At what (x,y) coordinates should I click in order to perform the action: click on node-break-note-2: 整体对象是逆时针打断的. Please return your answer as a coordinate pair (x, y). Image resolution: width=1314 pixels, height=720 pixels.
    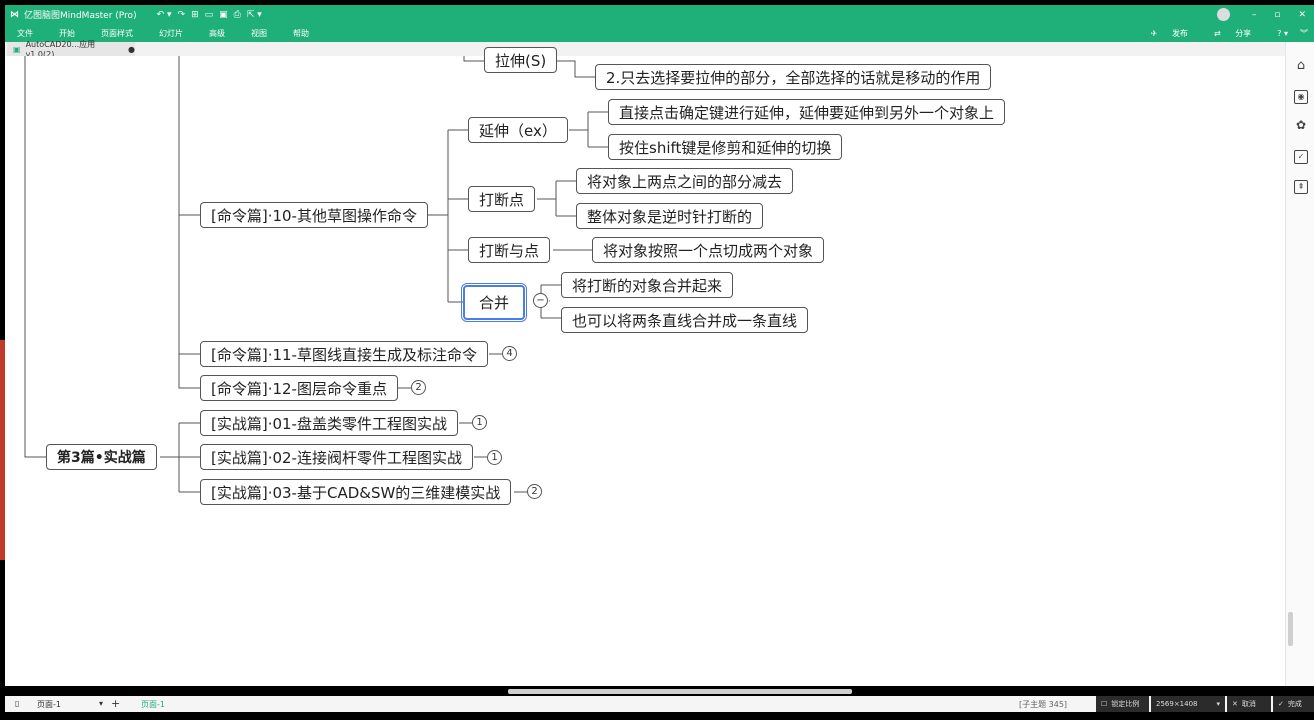
    Looking at the image, I should click on (670, 216).